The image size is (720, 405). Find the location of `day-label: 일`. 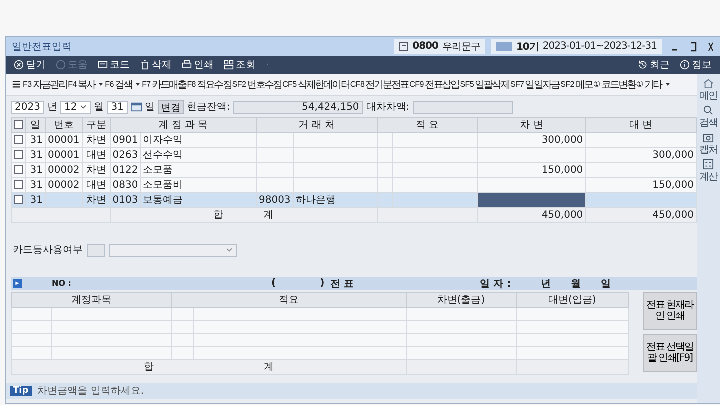

day-label: 일 is located at coordinates (149, 107).